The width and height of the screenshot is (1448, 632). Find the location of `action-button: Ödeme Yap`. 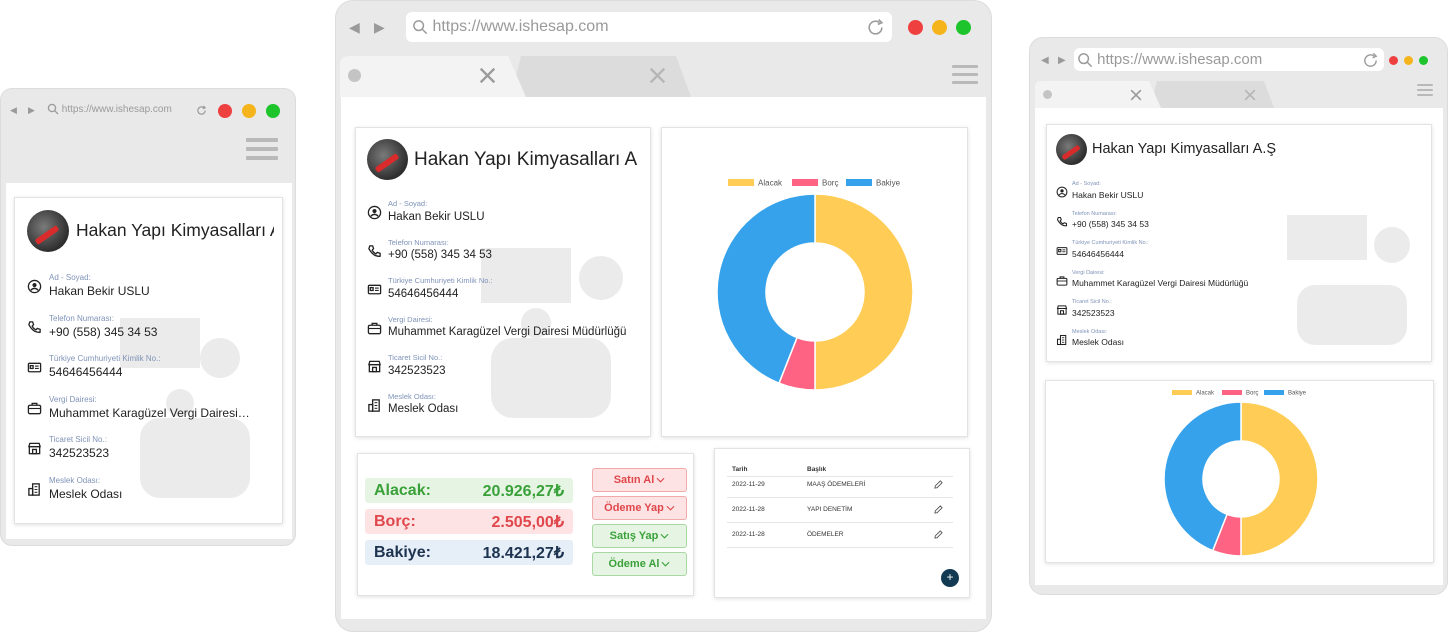

action-button: Ödeme Yap is located at coordinates (639, 508).